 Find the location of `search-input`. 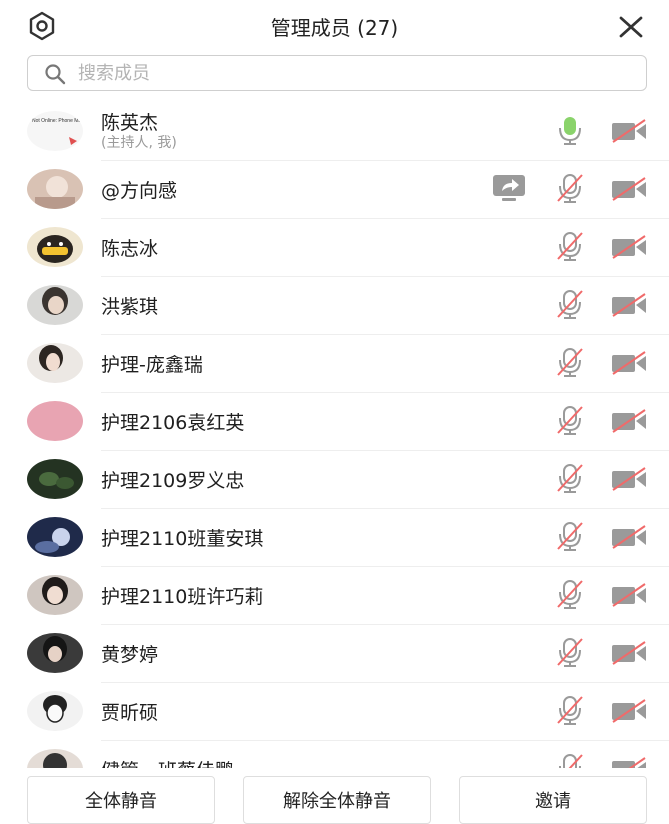

search-input is located at coordinates (348, 73).